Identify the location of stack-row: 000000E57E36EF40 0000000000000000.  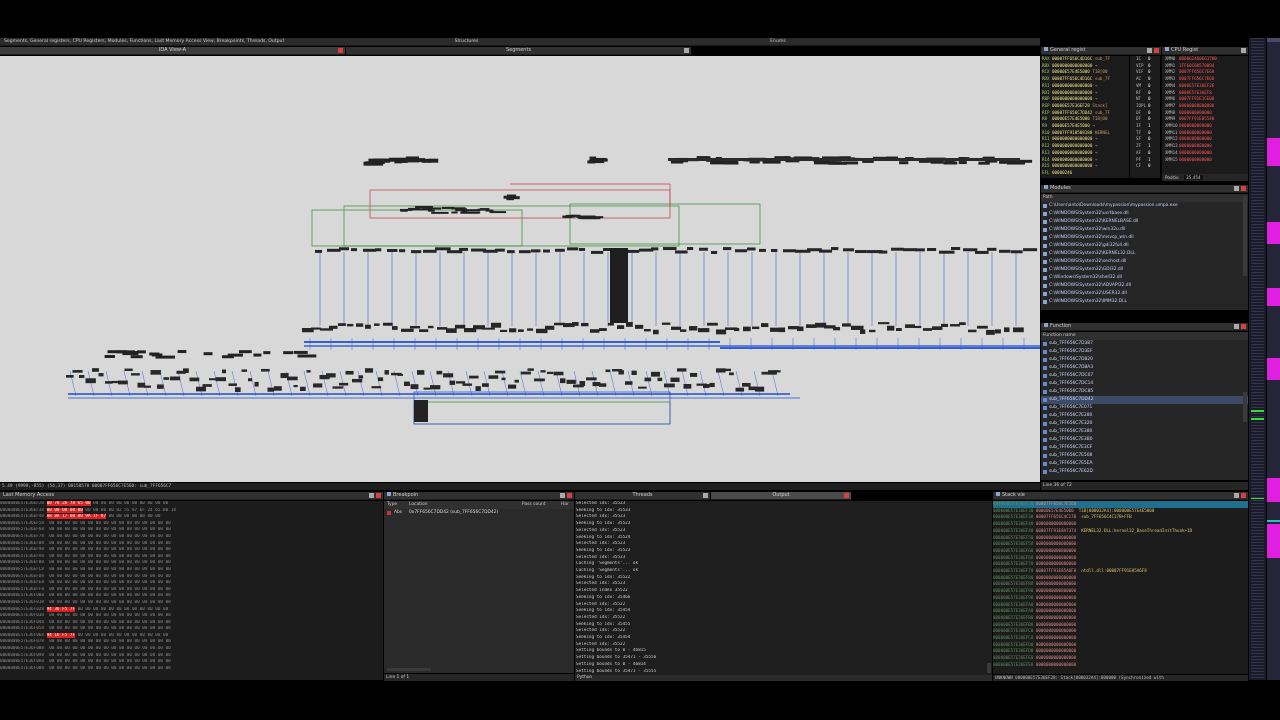
(1120, 524).